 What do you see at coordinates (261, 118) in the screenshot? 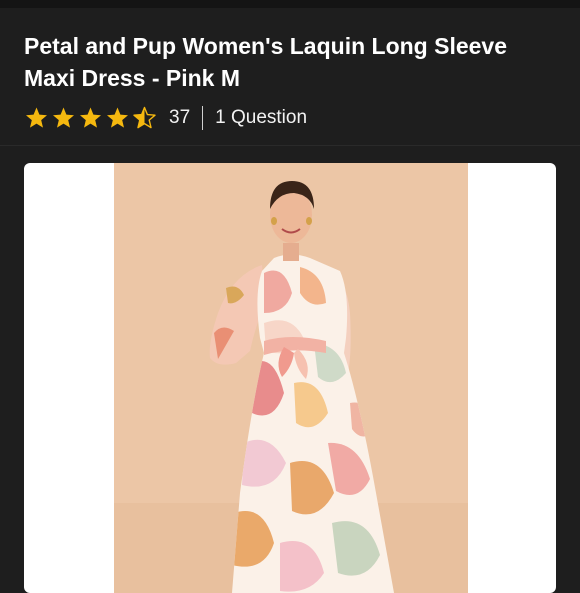
I see `questions-link: 1 Question` at bounding box center [261, 118].